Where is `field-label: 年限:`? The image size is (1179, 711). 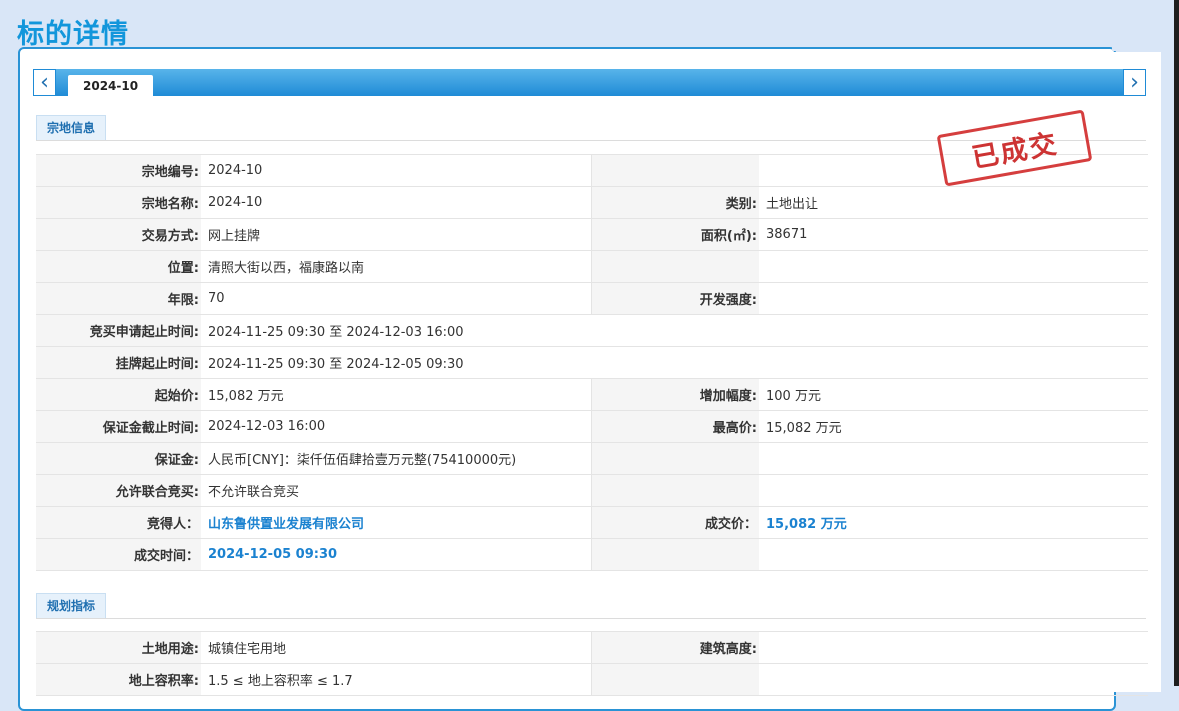
field-label: 年限: is located at coordinates (118, 298).